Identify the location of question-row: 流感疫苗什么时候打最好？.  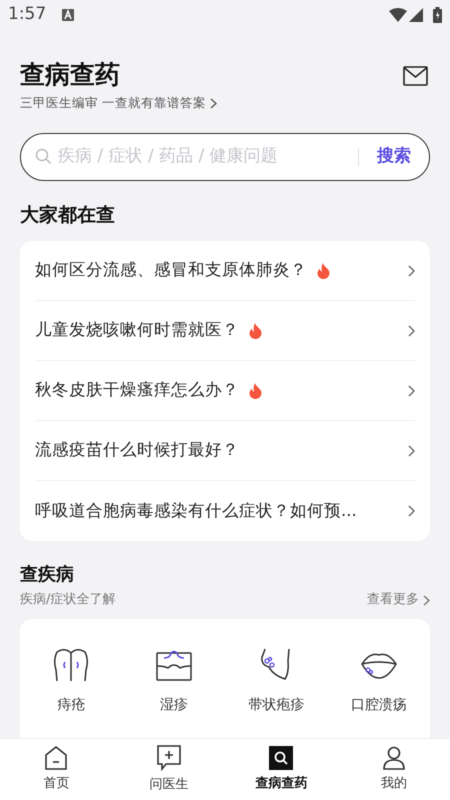
(225, 451).